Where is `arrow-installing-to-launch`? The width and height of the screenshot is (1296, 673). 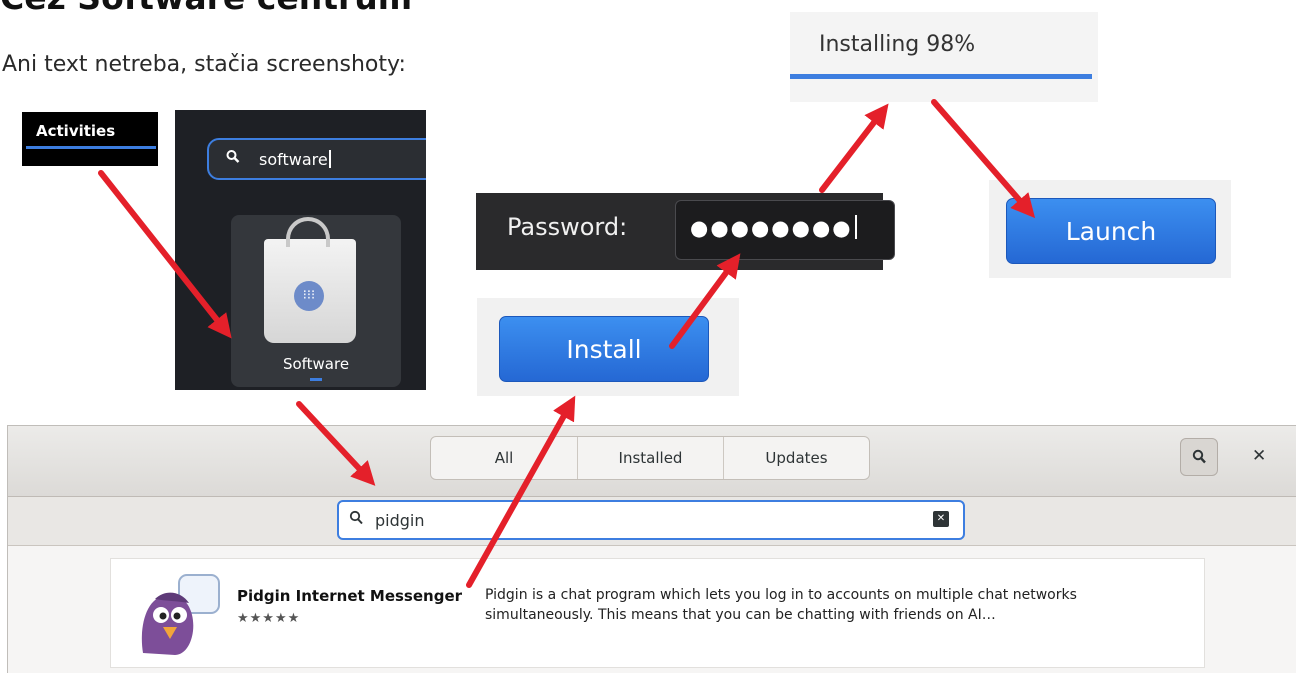
arrow-installing-to-launch is located at coordinates (983, 159).